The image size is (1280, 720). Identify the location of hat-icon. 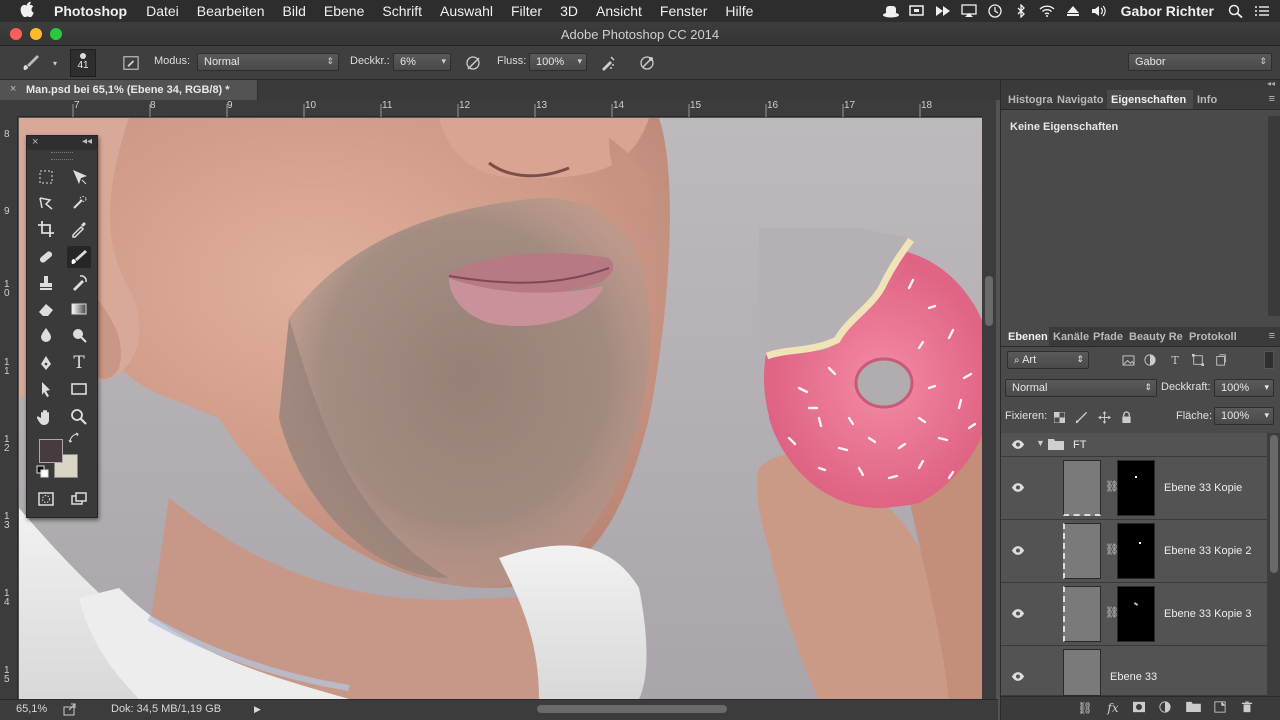
(890, 11).